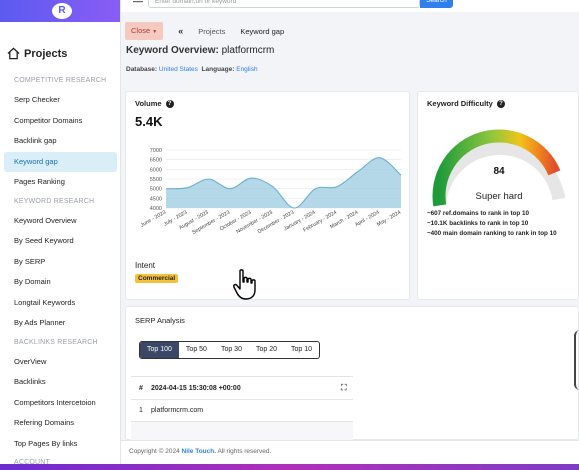 The image size is (579, 470). Describe the element at coordinates (196, 350) in the screenshot. I see `tab-top-50: Top 50` at that location.